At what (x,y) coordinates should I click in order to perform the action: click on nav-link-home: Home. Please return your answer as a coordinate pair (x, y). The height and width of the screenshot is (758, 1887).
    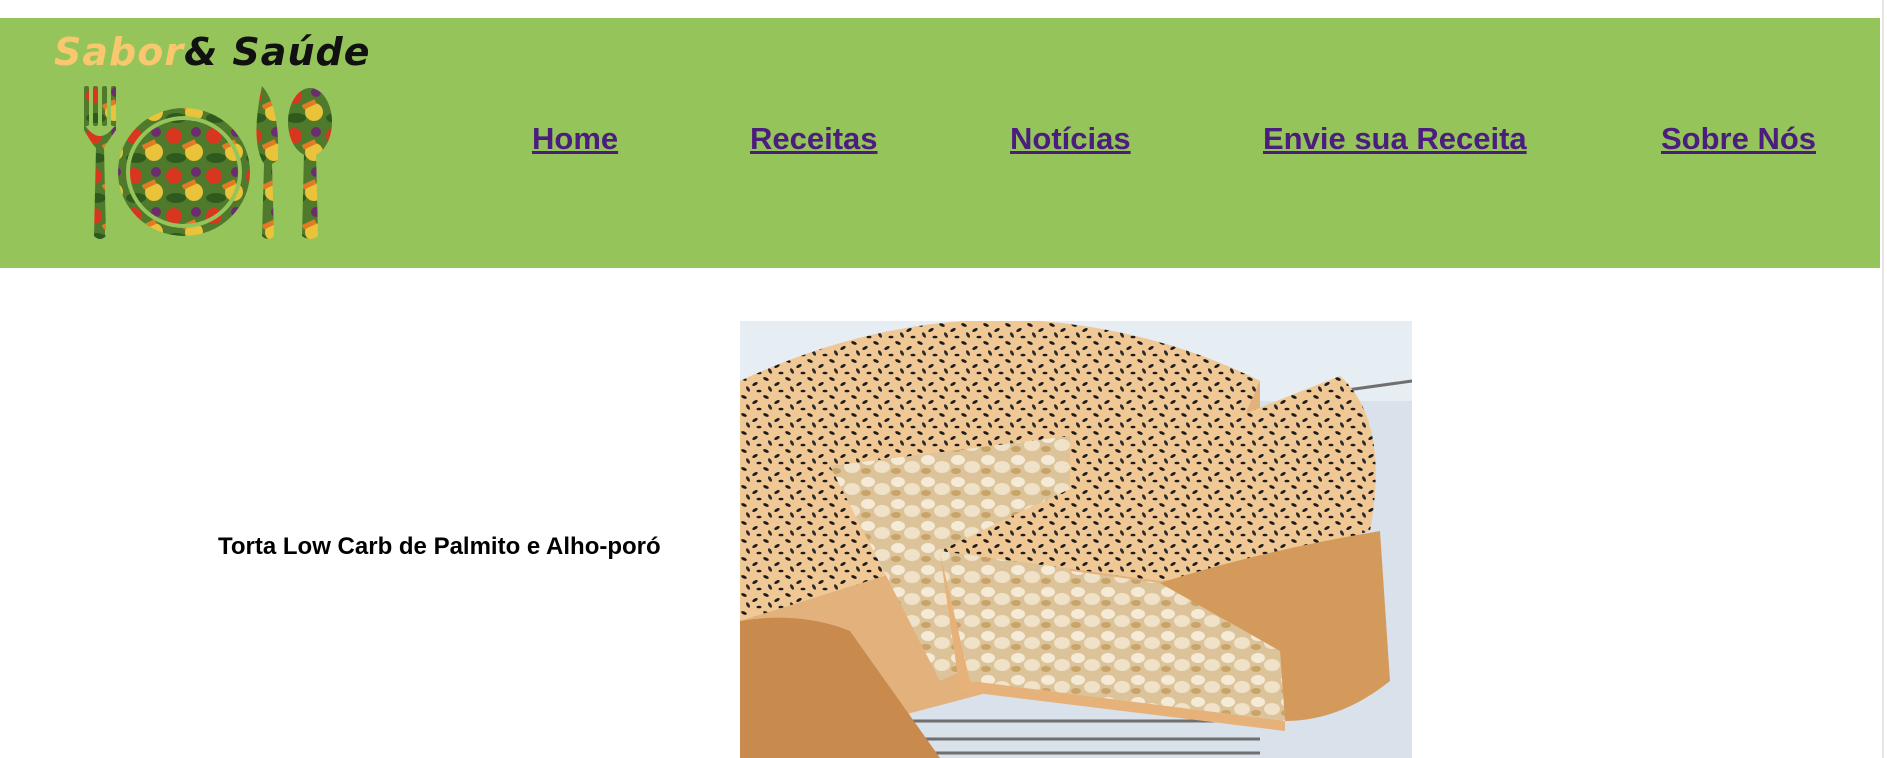
    Looking at the image, I should click on (575, 139).